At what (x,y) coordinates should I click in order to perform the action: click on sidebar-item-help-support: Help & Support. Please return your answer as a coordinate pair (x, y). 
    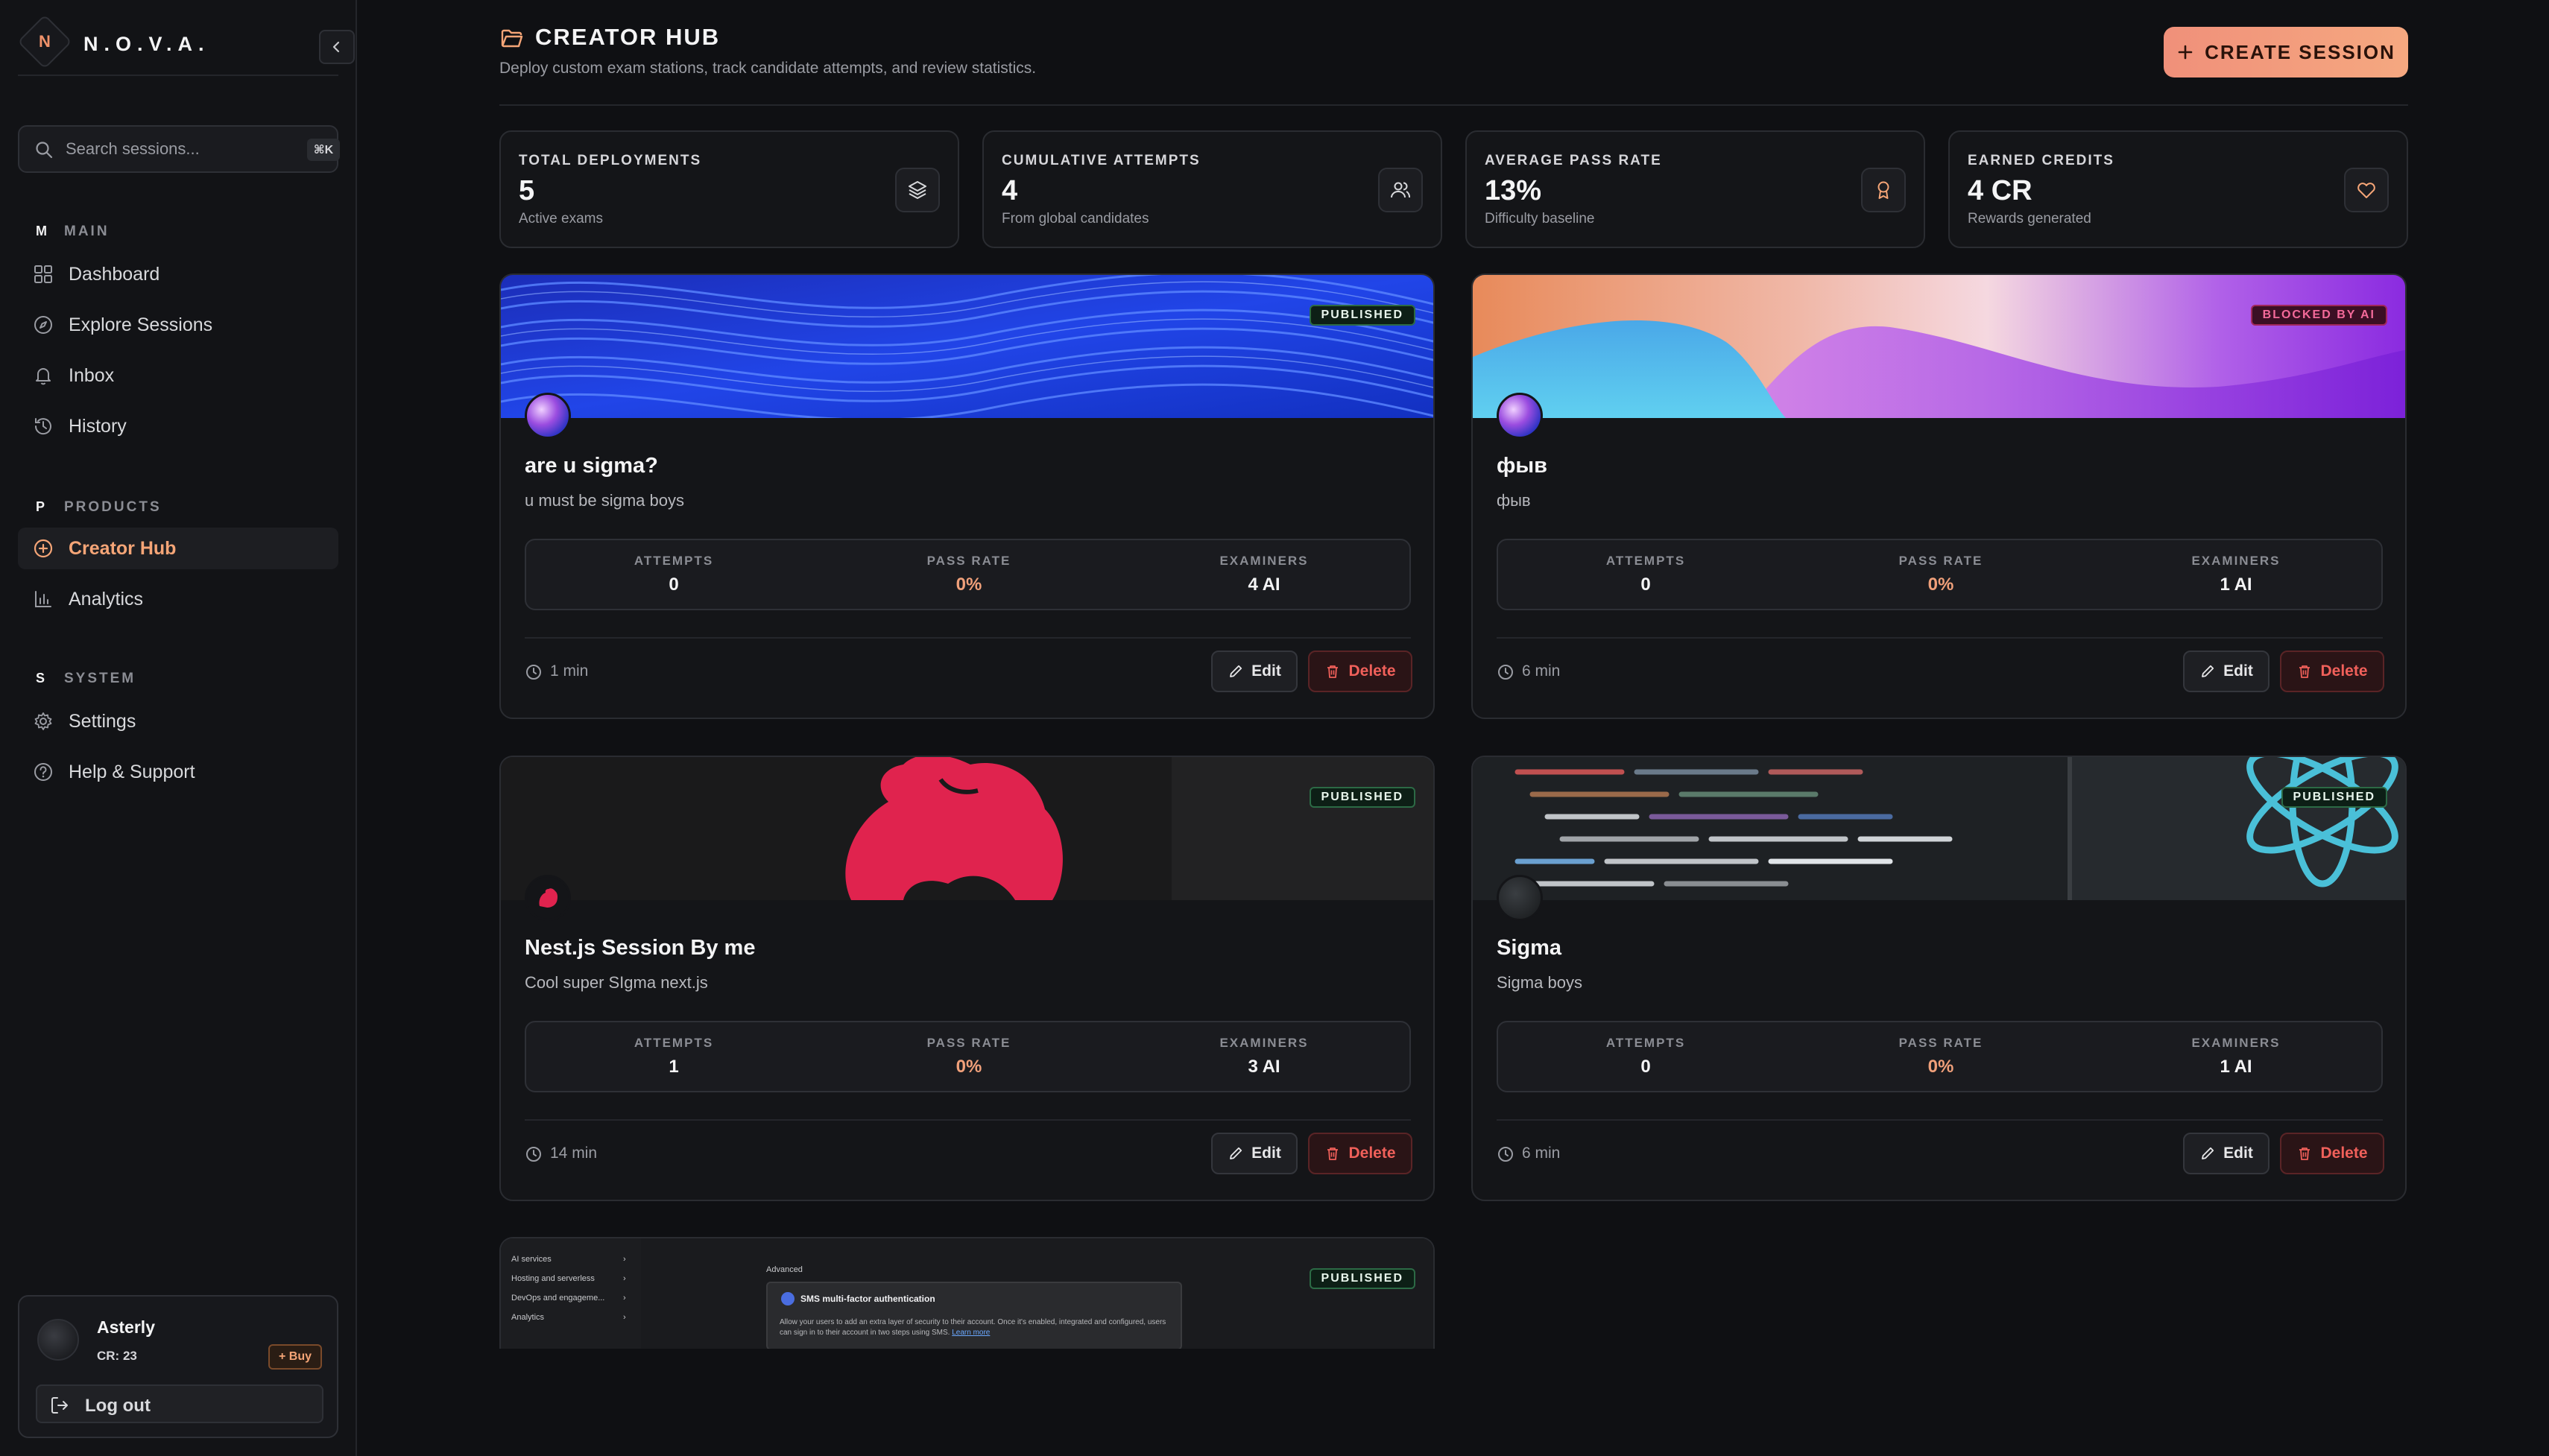
    Looking at the image, I should click on (178, 772).